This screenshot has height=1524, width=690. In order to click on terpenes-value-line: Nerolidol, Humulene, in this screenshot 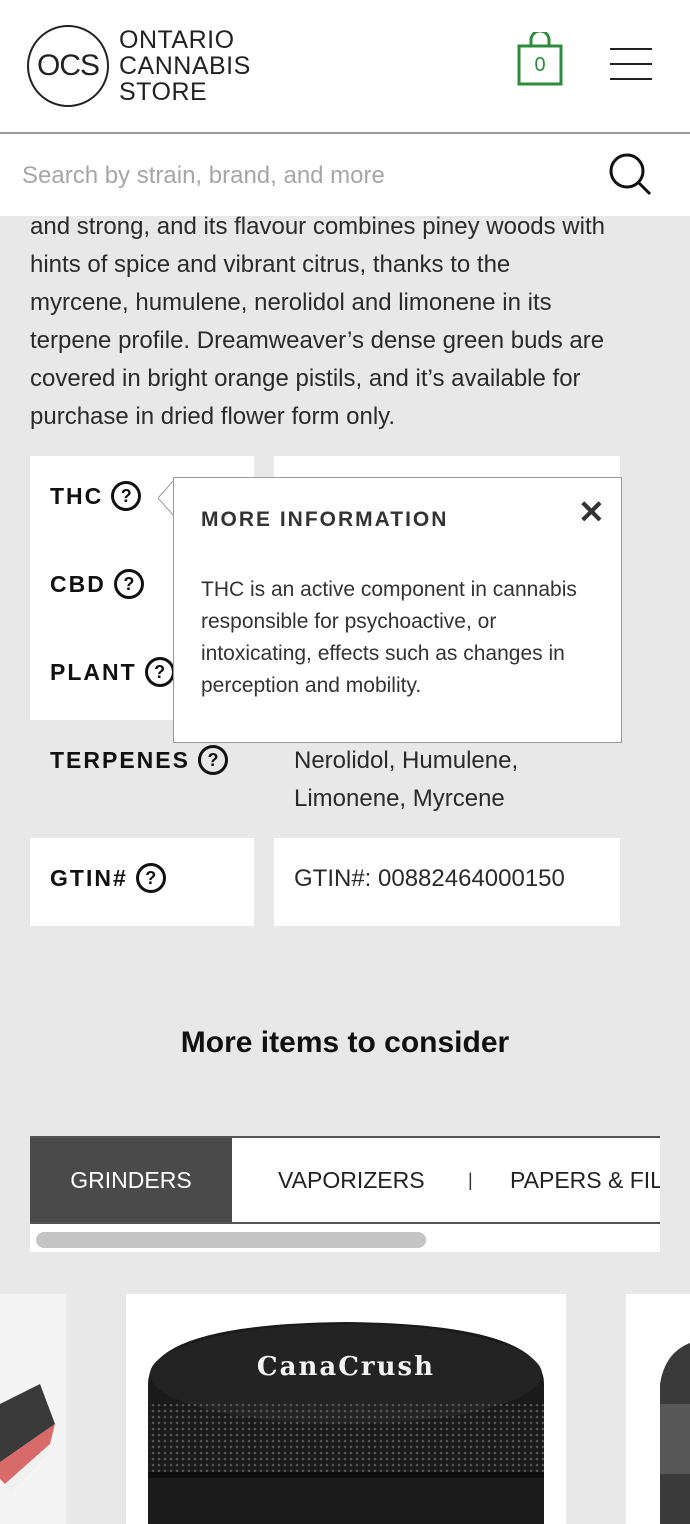, I will do `click(406, 760)`.